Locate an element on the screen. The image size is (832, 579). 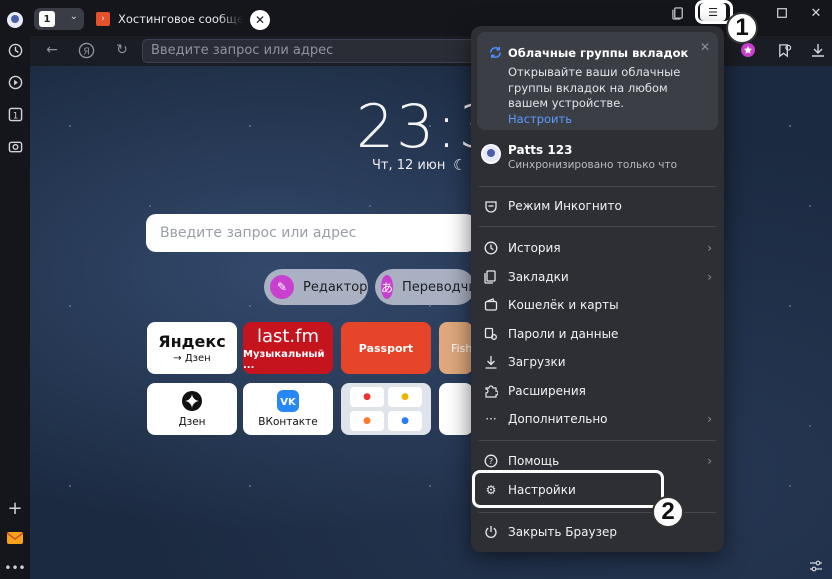
highlight-settings is located at coordinates (568, 489).